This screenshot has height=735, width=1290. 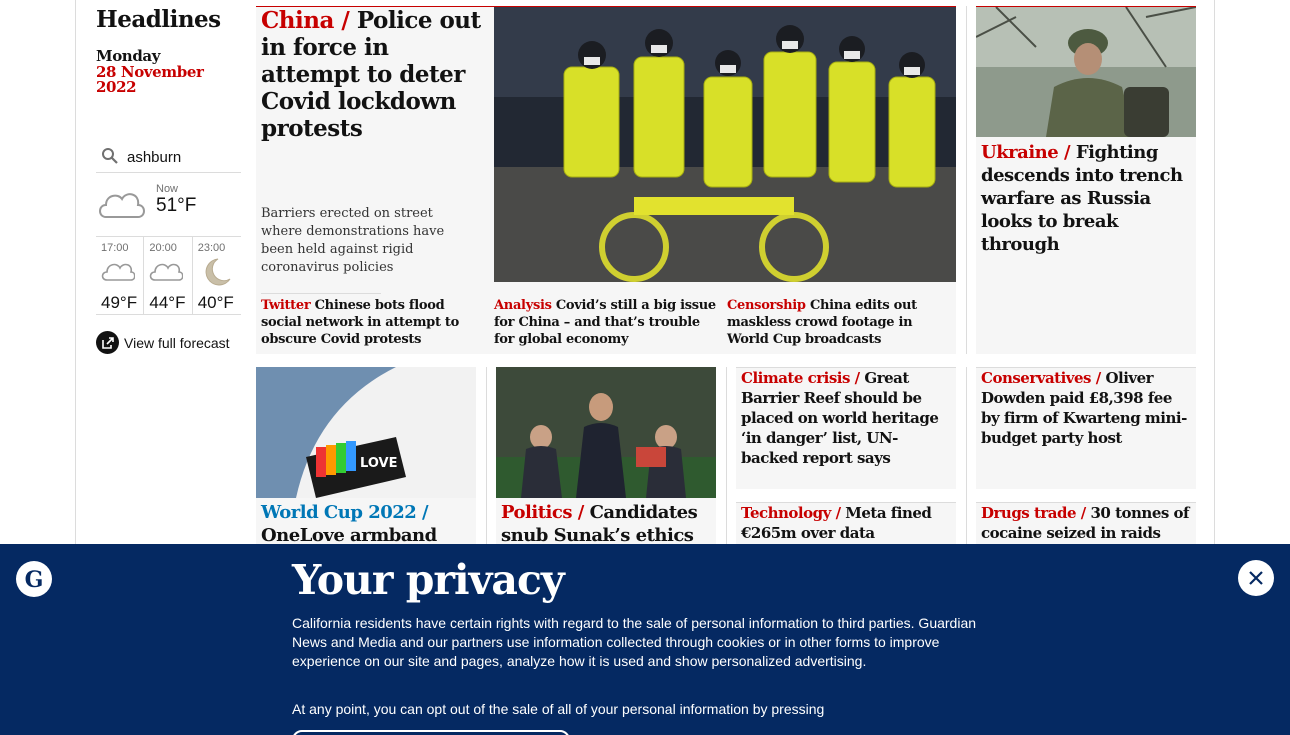 I want to click on lead-kicker: China /, so click(x=305, y=20).